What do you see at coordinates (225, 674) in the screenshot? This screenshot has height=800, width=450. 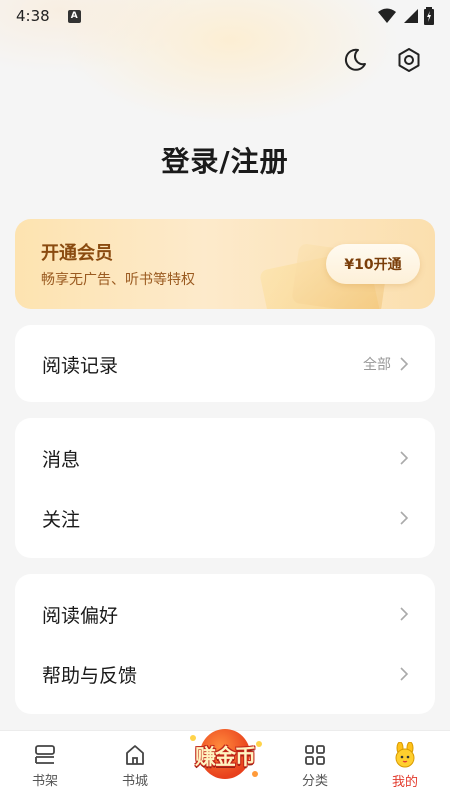 I see `help-feedback-row: 帮助与反馈` at bounding box center [225, 674].